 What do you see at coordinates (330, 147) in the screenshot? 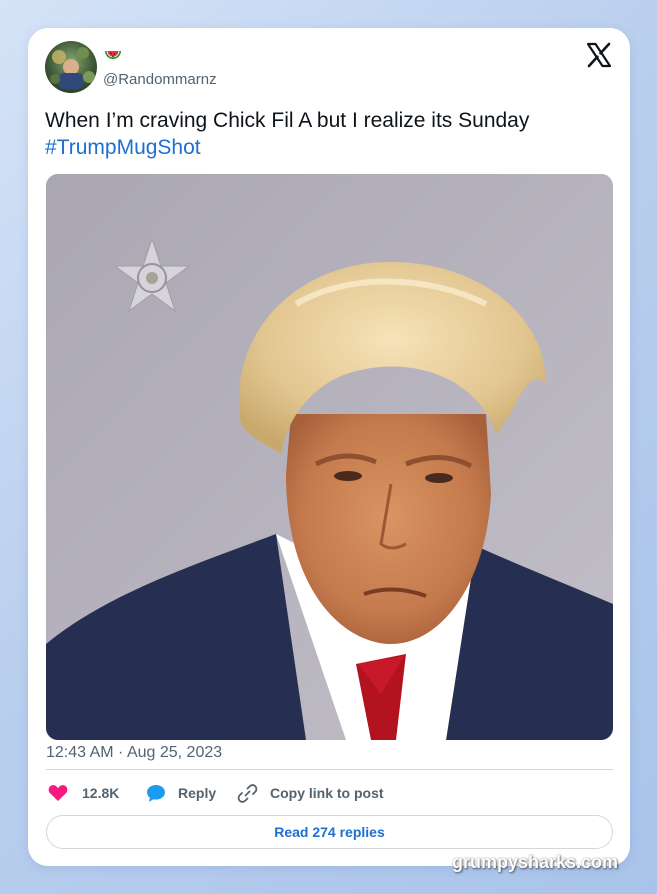
I see `hashtag-link: #TrumpMugShot` at bounding box center [330, 147].